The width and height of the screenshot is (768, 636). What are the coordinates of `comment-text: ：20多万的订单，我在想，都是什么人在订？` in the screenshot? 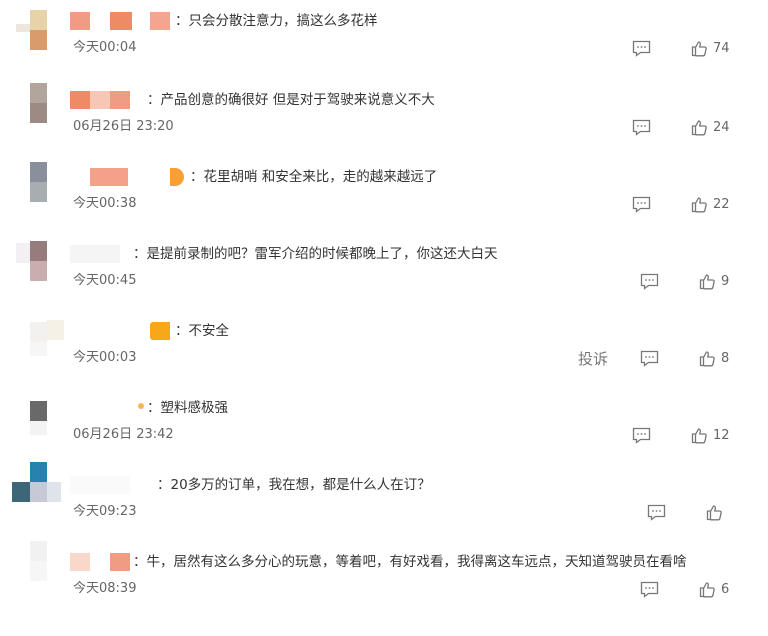 It's located at (294, 485).